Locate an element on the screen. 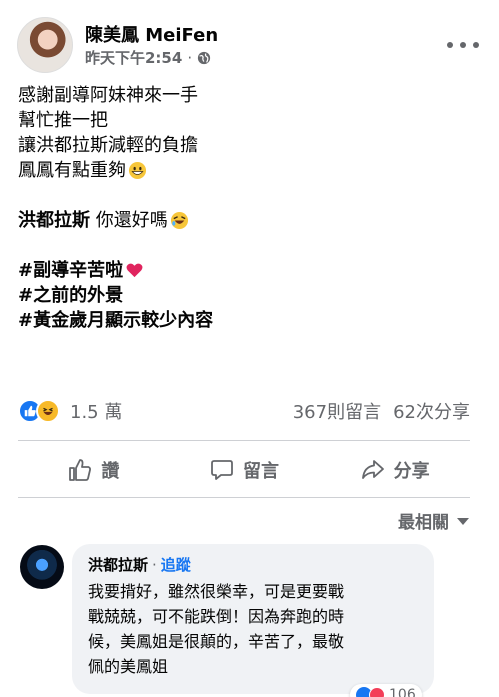 The image size is (499, 697). post-line: 幫忙推一把 is located at coordinates (63, 120).